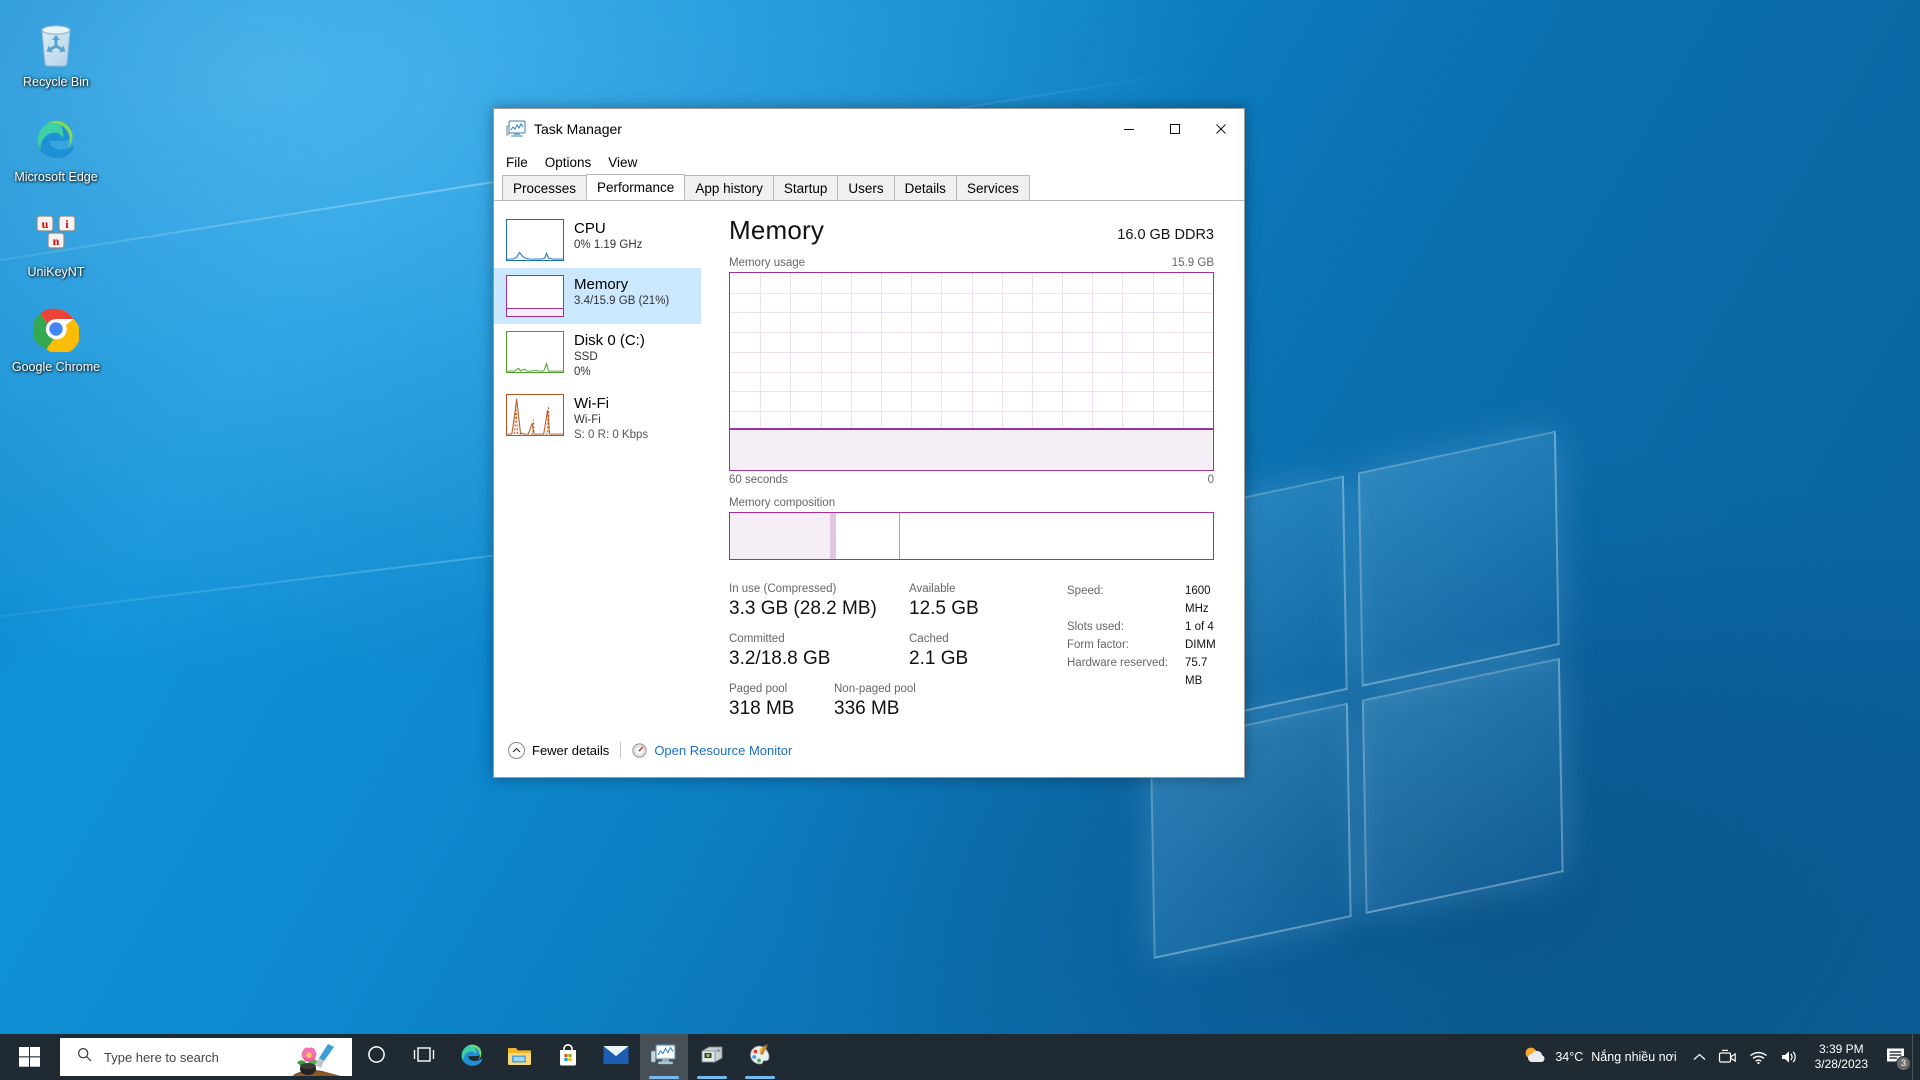 This screenshot has width=1920, height=1080. What do you see at coordinates (578, 129) in the screenshot?
I see `window-title: Task Manager` at bounding box center [578, 129].